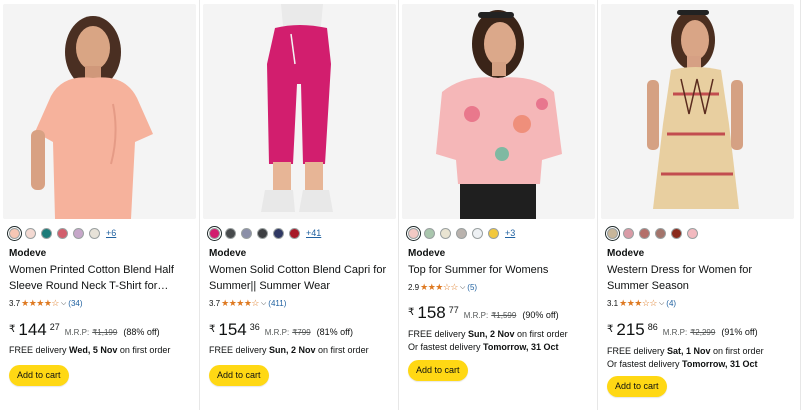 Image resolution: width=804 pixels, height=413 pixels. I want to click on rating-value: 2.9, so click(414, 287).